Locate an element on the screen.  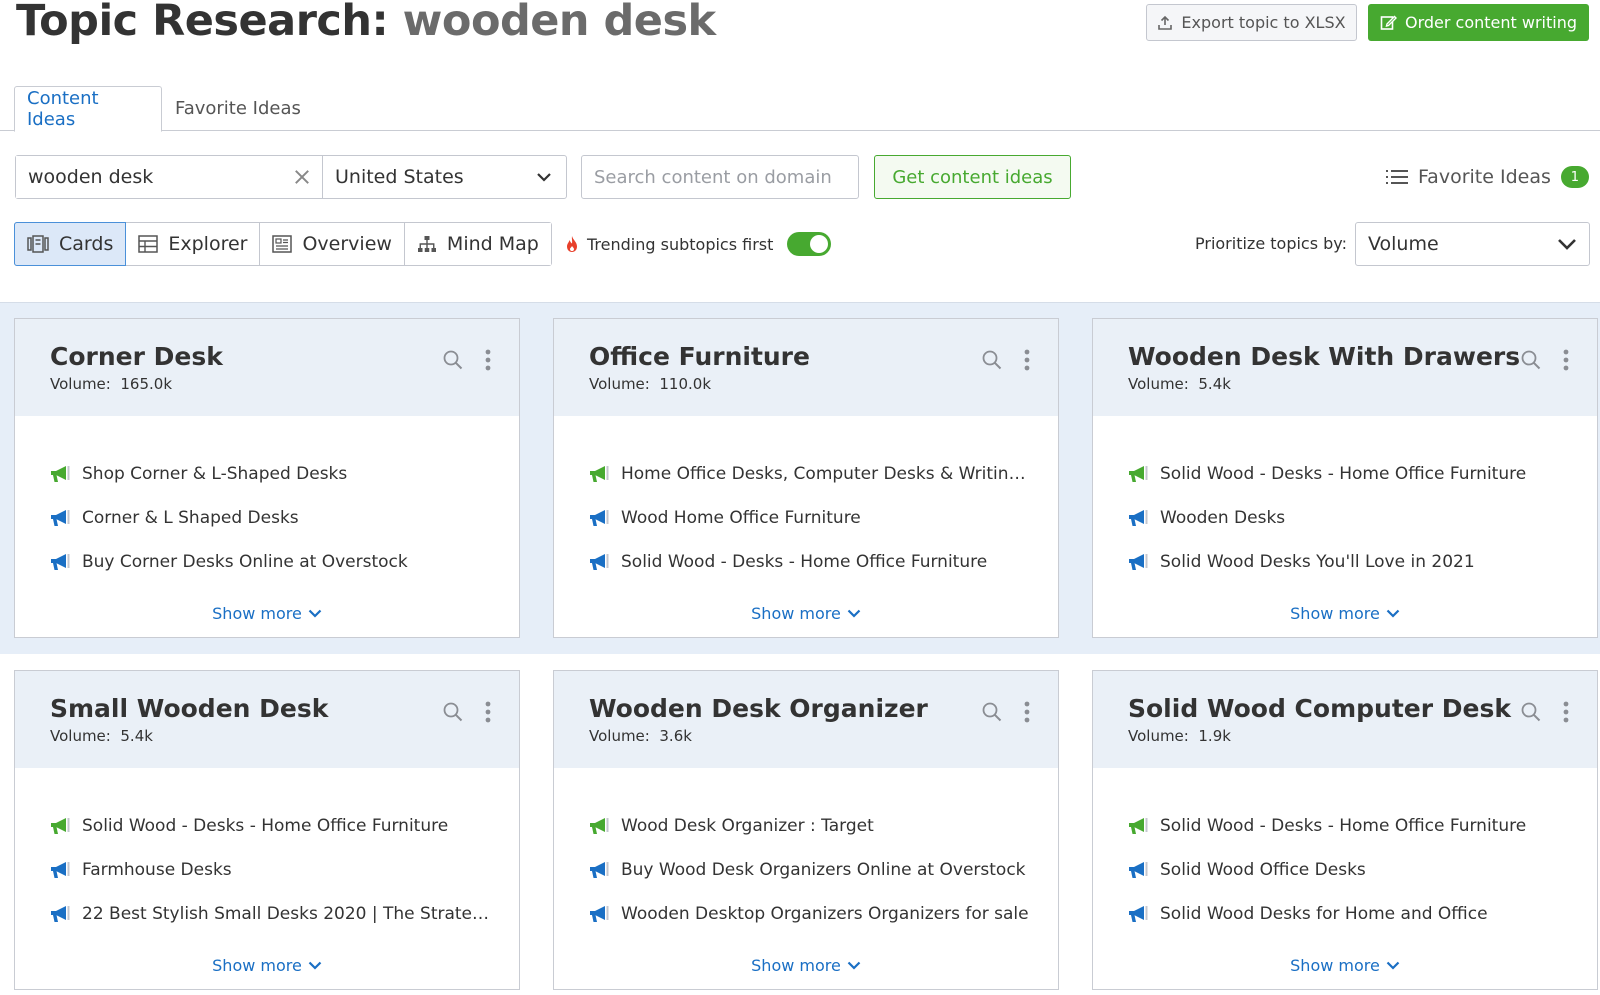
export-xlsx-label: Export topic to XLSX is located at coordinates (1263, 22).